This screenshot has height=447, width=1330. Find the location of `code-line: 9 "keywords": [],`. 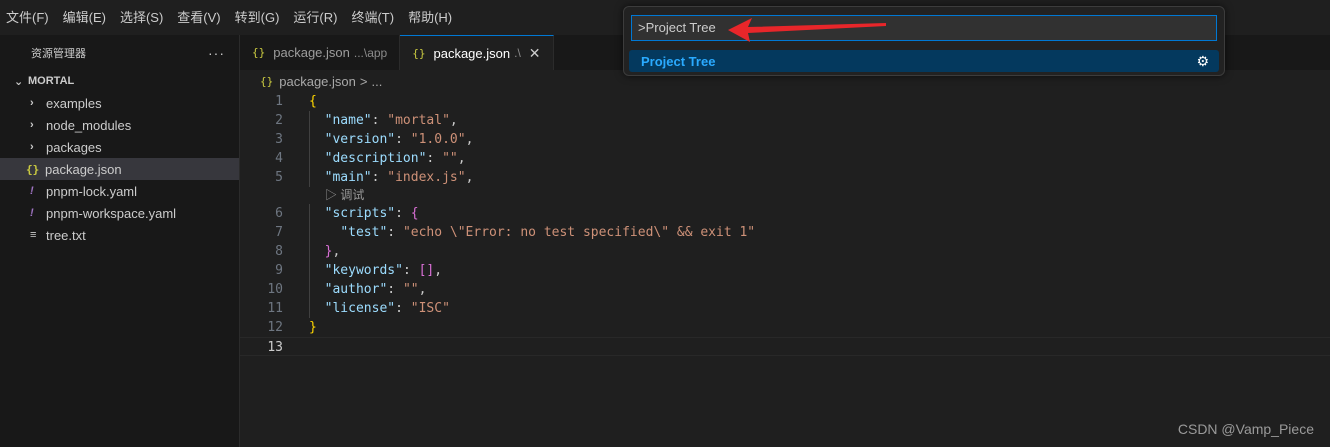

code-line: 9 "keywords": [], is located at coordinates (359, 270).